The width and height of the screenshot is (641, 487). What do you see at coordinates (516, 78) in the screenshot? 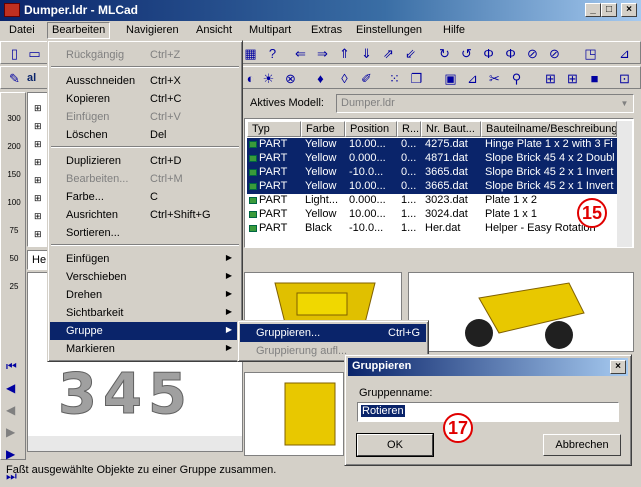
I see `search-icon: ⚲` at bounding box center [516, 78].